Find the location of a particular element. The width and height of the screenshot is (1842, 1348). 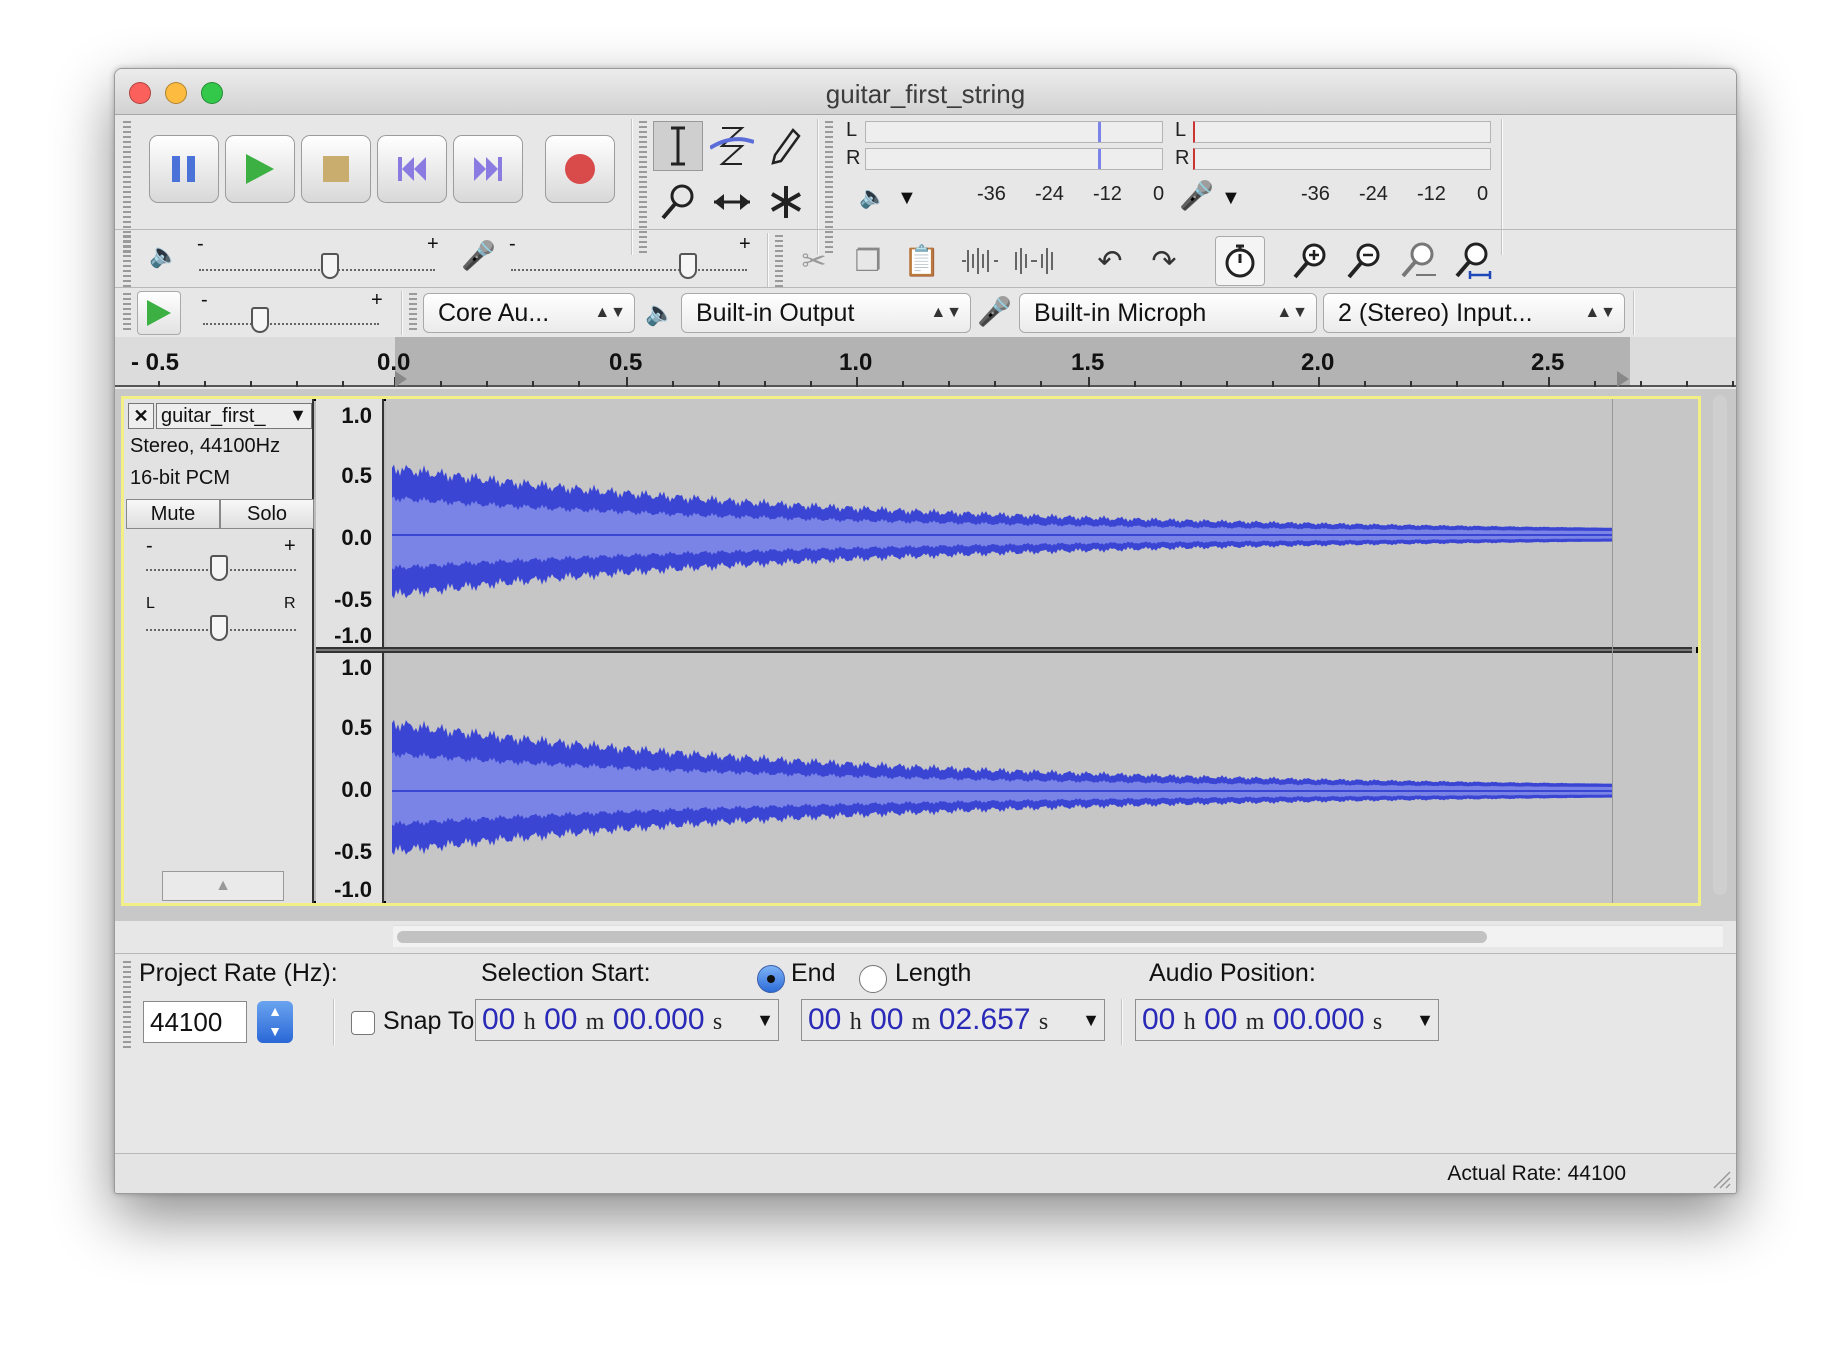

transcription-toolbar-grip is located at coordinates (127, 313).